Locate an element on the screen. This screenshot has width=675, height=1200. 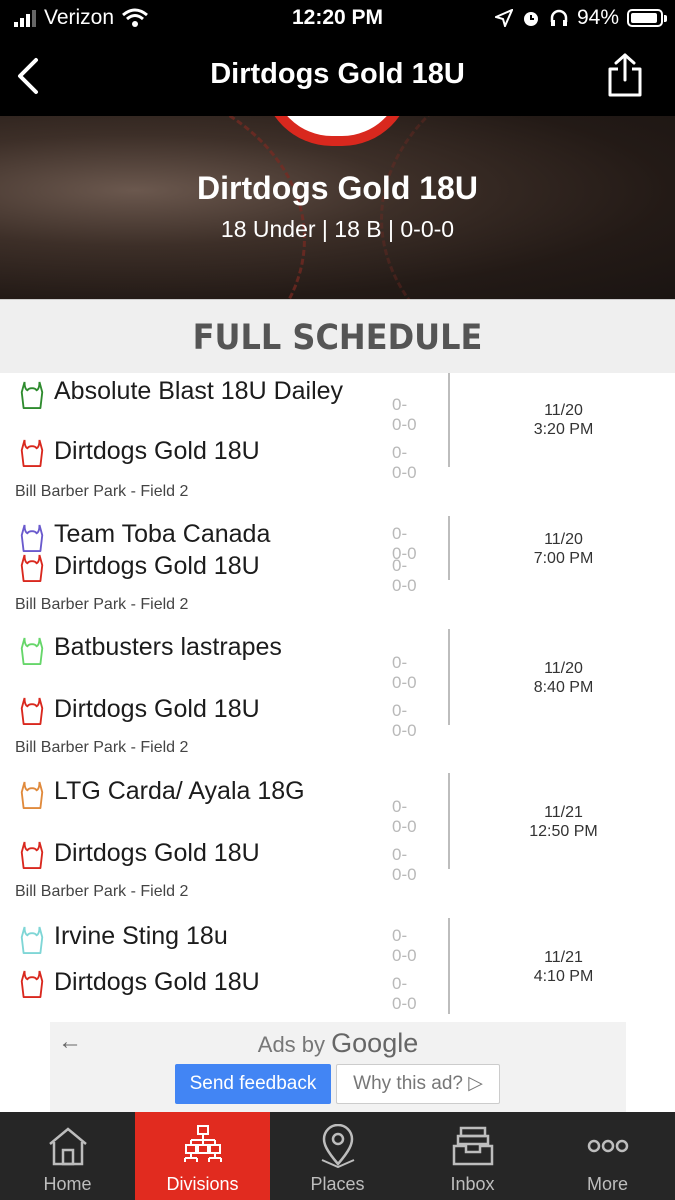
battery-icon is located at coordinates (647, 18).